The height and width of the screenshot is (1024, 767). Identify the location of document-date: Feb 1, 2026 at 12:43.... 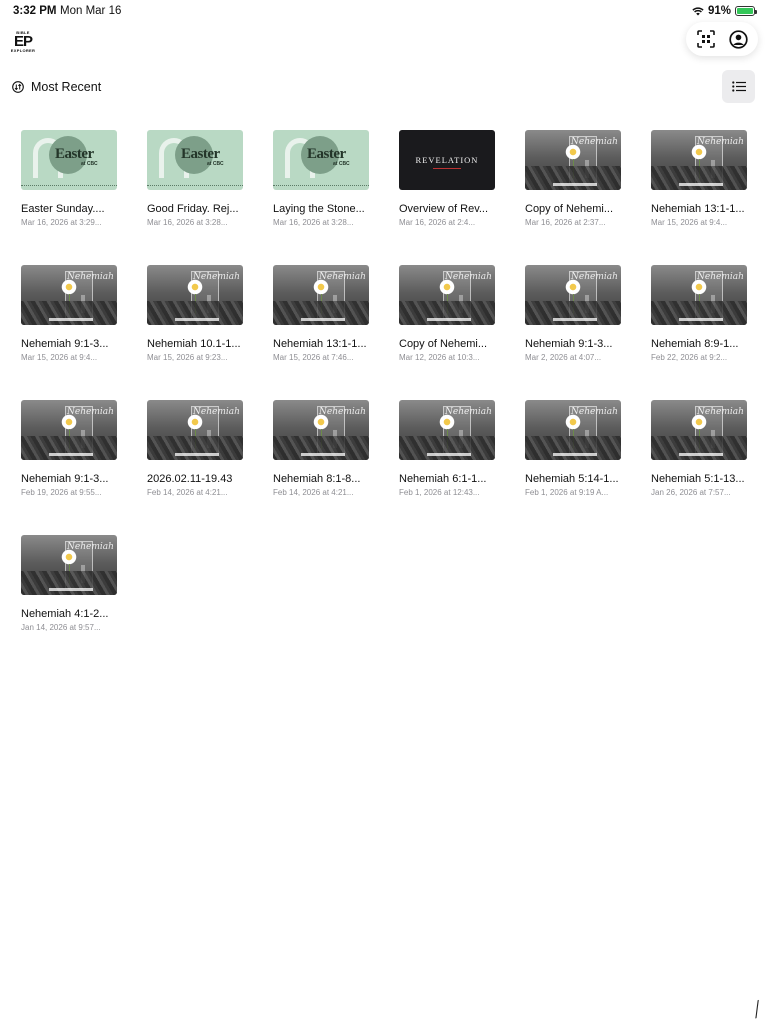
(439, 492).